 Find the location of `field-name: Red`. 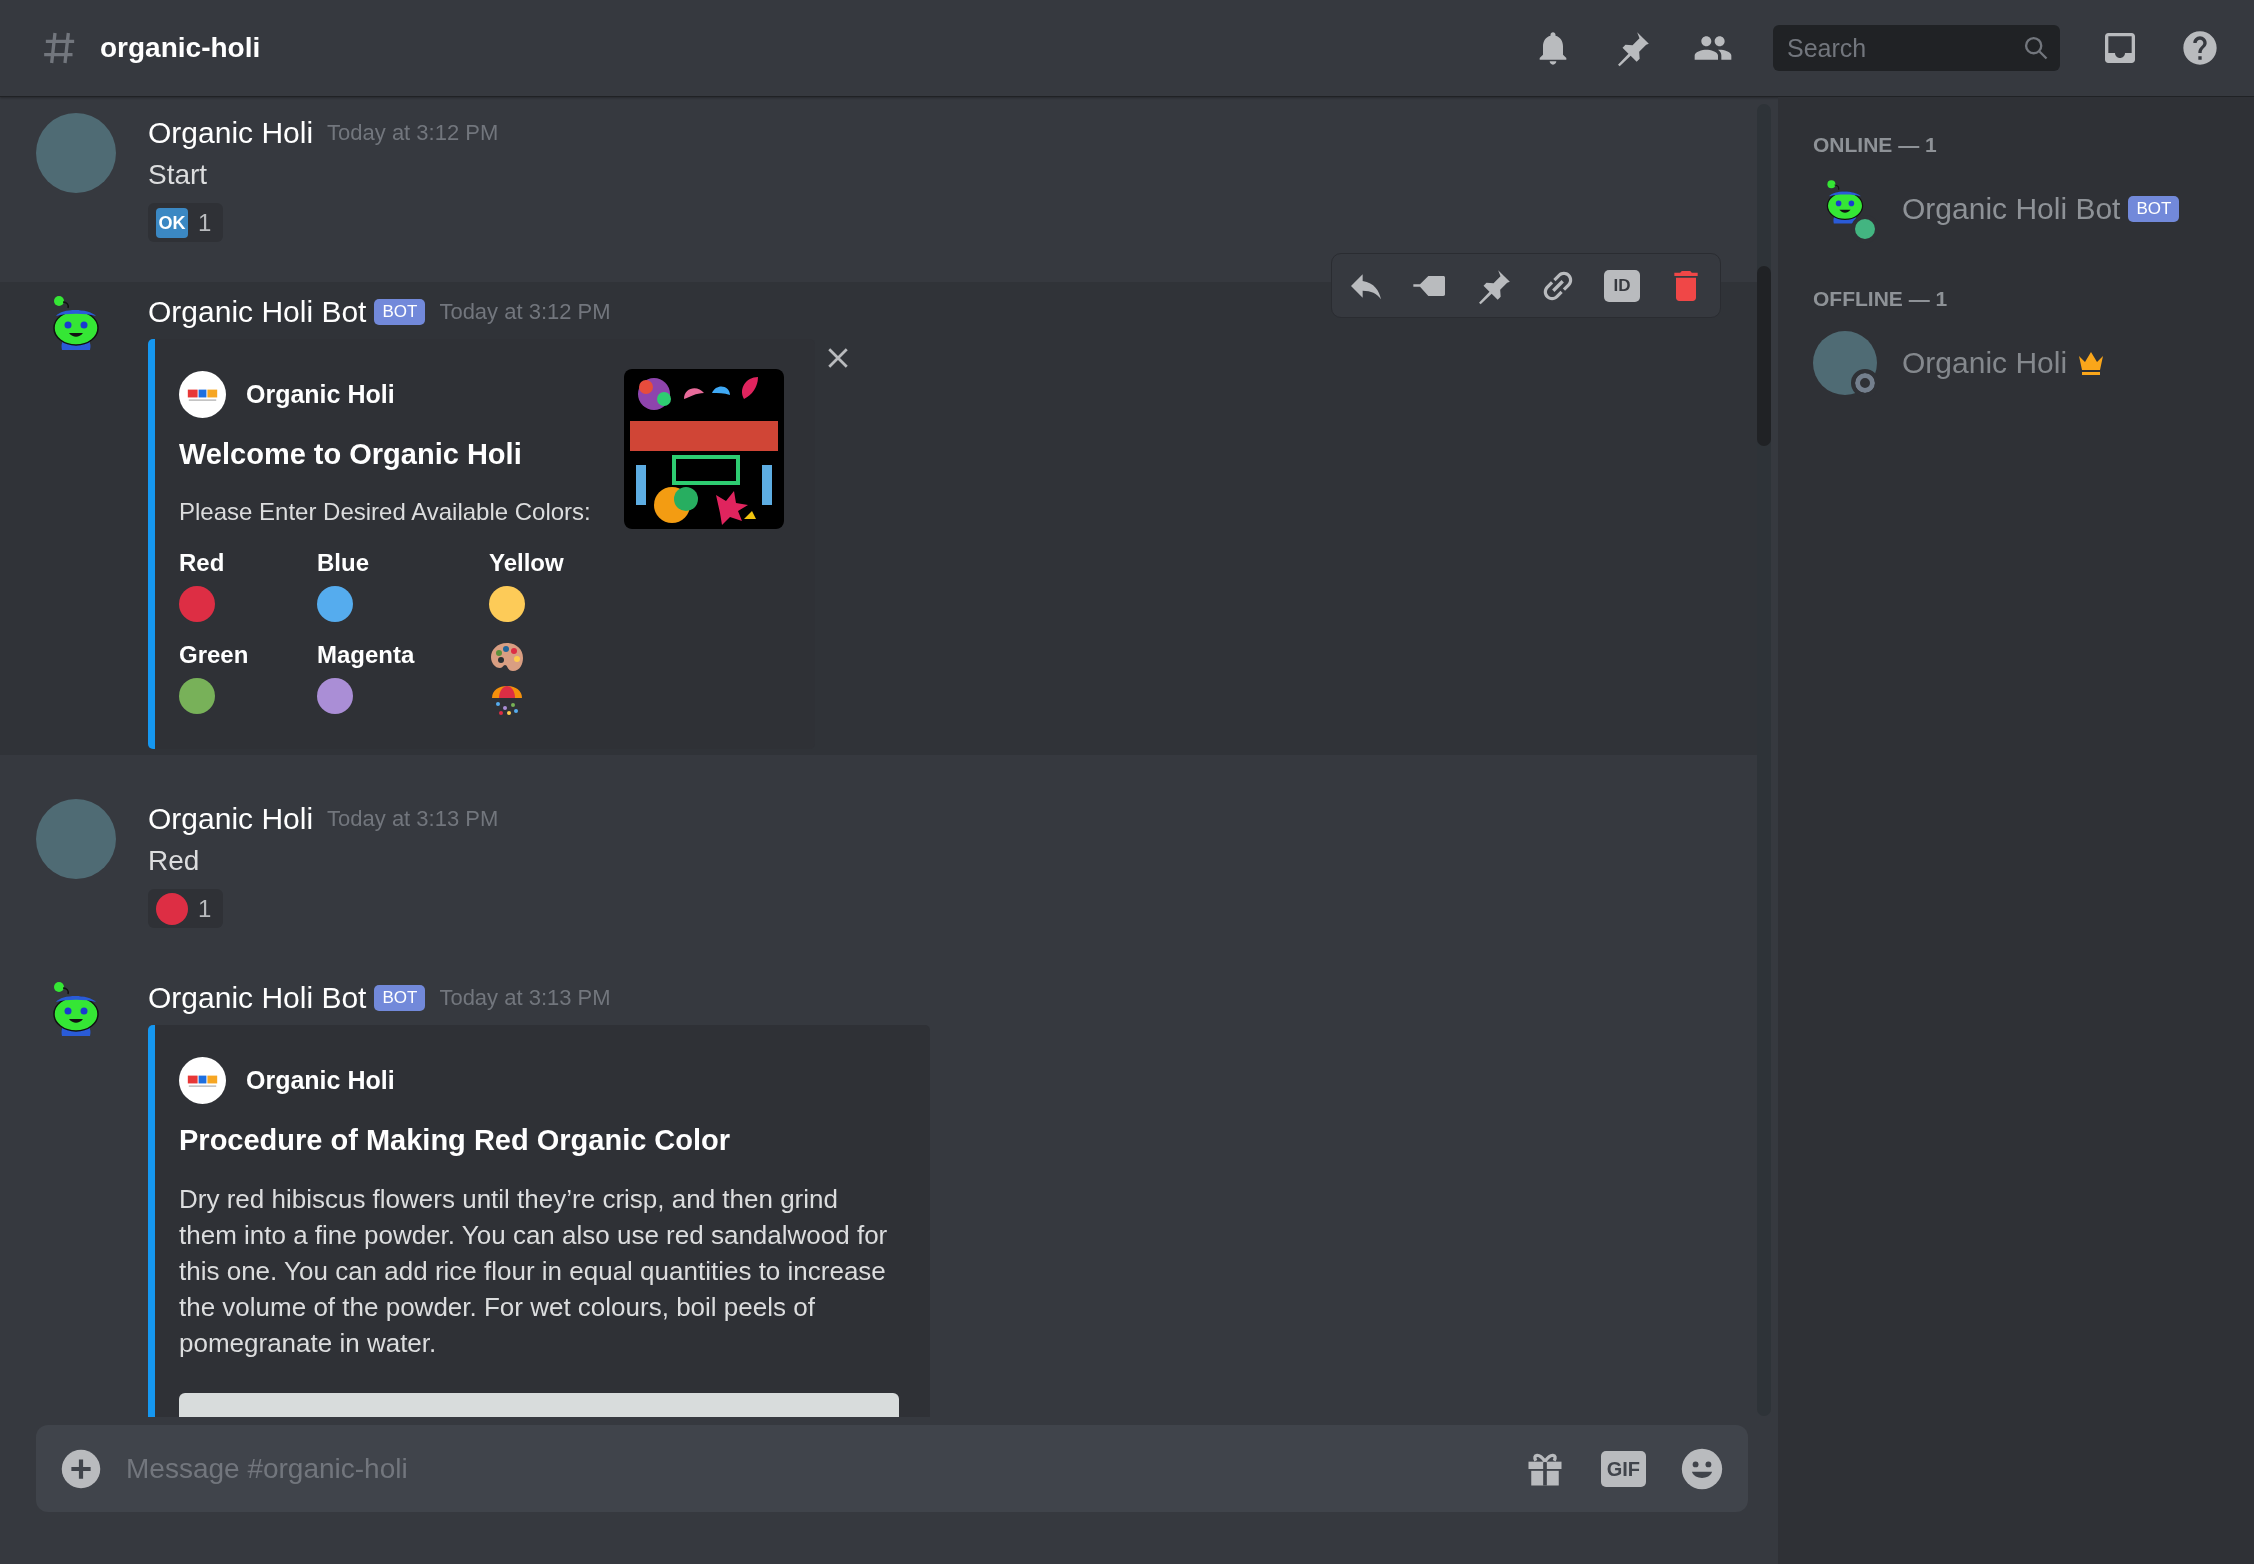

field-name: Red is located at coordinates (202, 563).